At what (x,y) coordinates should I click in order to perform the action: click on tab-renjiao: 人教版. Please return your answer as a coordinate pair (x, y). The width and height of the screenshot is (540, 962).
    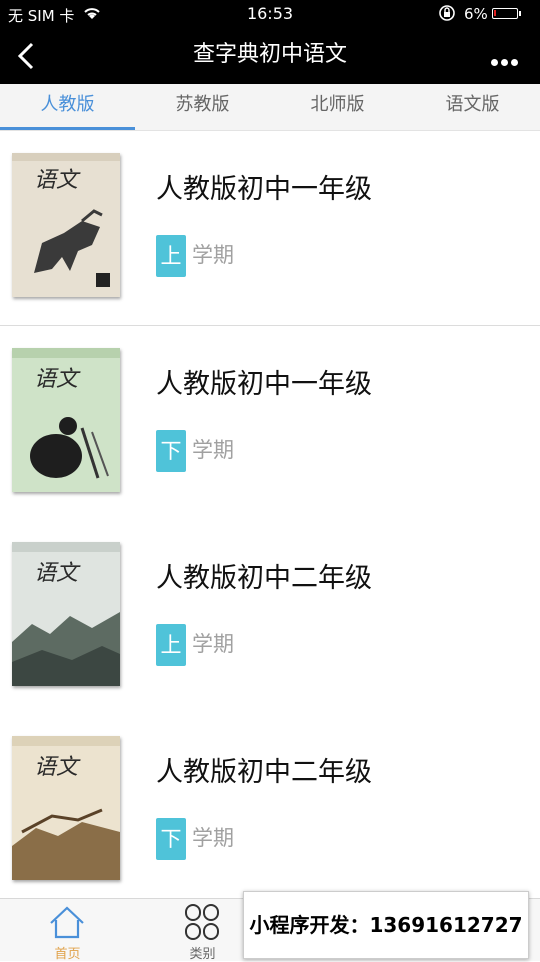
    Looking at the image, I should click on (67, 107).